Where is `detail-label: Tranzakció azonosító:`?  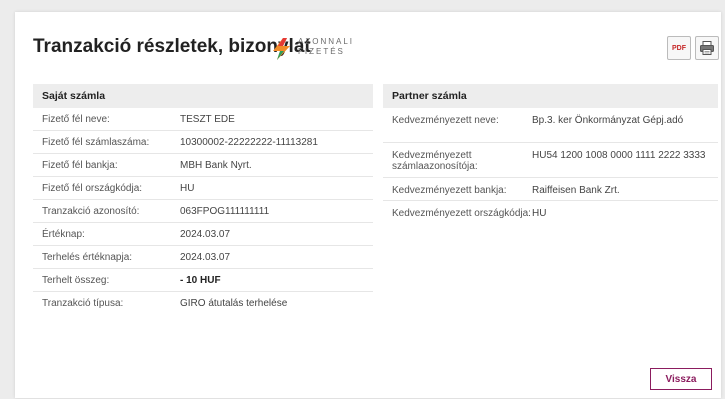 detail-label: Tranzakció azonosító: is located at coordinates (91, 211).